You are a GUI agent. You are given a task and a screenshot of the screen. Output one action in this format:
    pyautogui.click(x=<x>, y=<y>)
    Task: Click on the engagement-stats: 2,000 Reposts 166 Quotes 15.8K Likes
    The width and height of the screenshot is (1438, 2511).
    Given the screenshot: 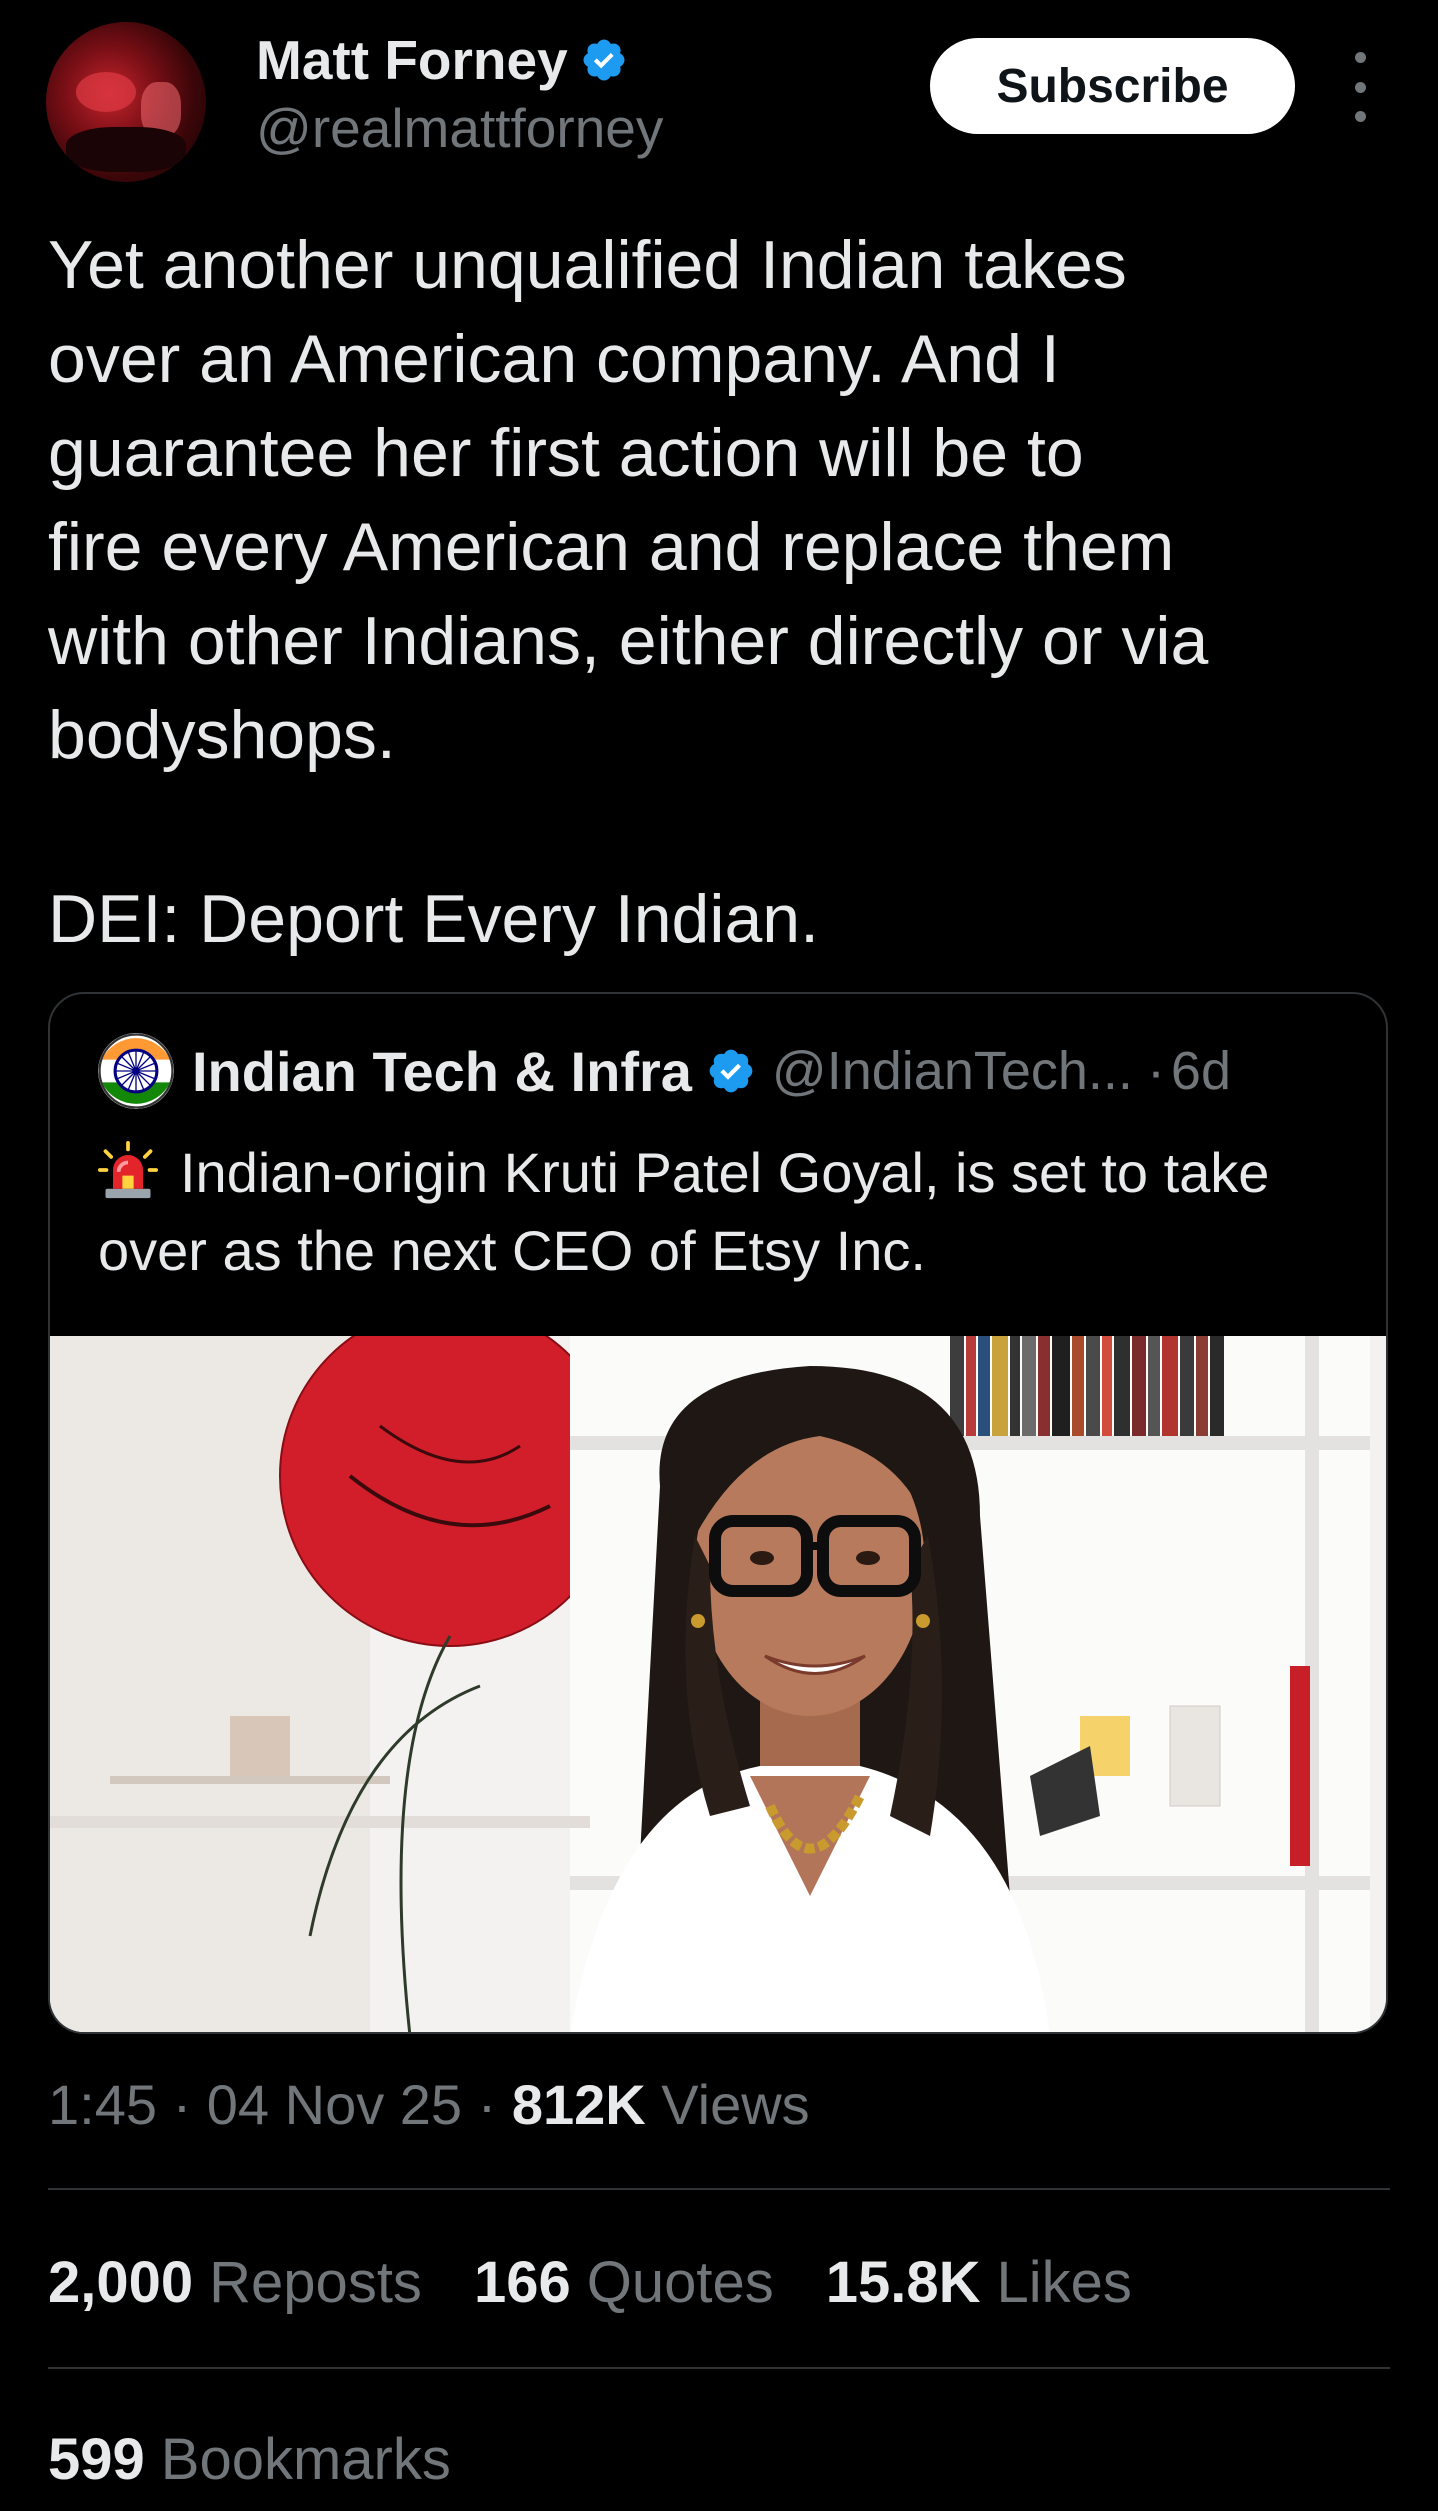 What is the action you would take?
    pyautogui.click(x=616, y=2283)
    